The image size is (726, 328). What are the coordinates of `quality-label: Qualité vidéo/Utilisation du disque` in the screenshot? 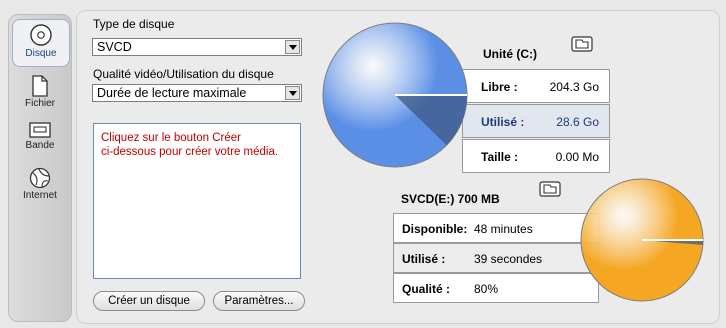 It's located at (183, 74).